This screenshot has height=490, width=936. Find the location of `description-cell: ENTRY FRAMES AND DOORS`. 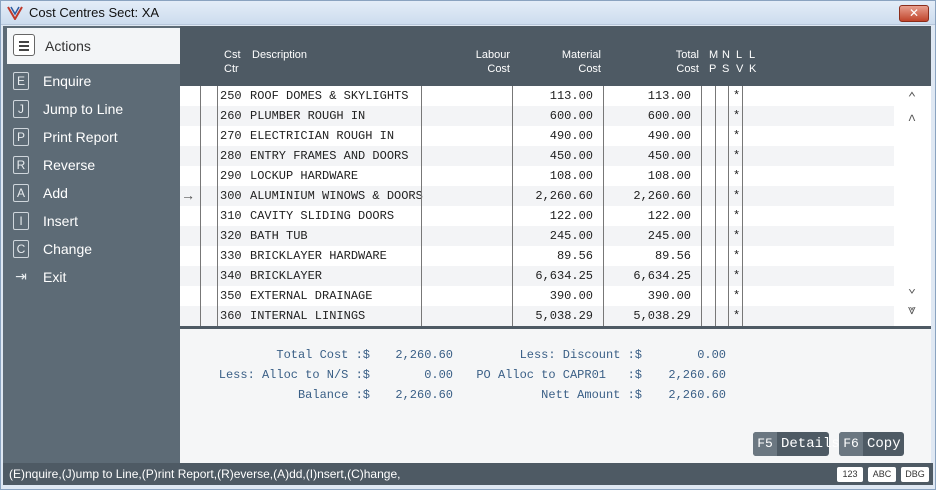

description-cell: ENTRY FRAMES AND DOORS is located at coordinates (329, 156).